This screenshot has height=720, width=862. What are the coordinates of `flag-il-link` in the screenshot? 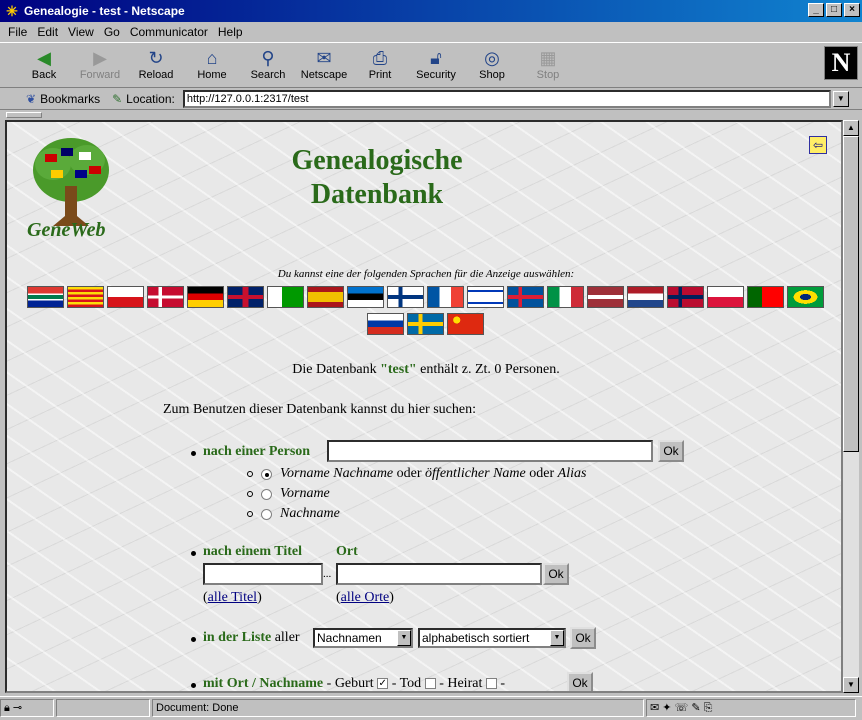 It's located at (485, 297).